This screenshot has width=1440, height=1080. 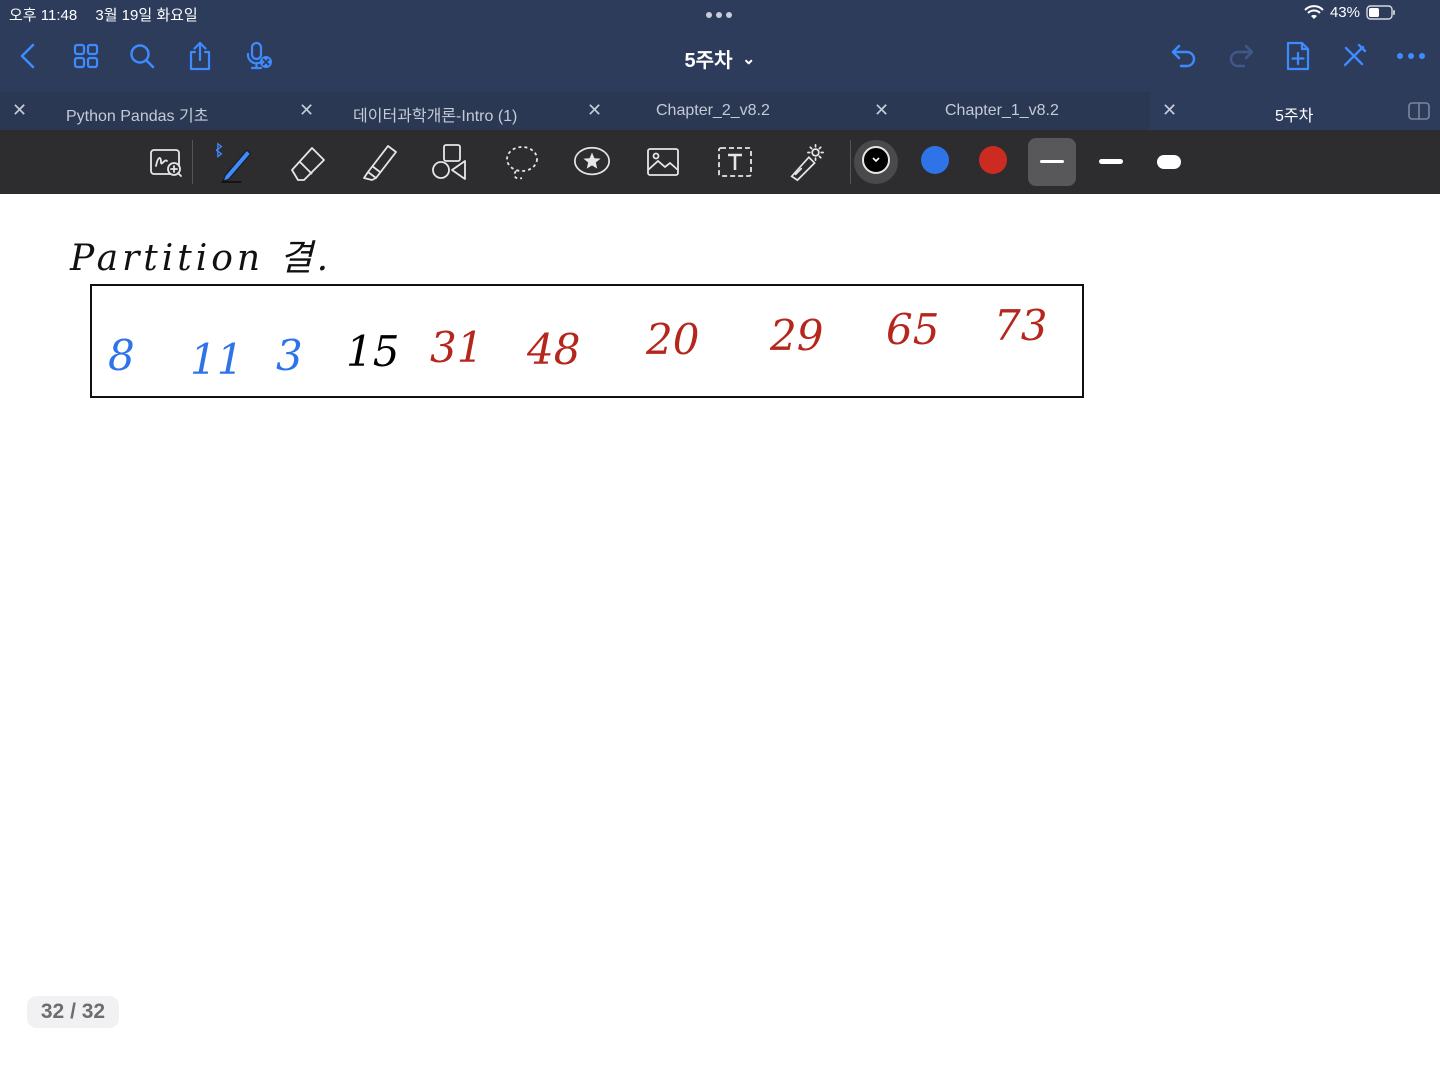 What do you see at coordinates (1298, 56) in the screenshot?
I see `add-page-icon` at bounding box center [1298, 56].